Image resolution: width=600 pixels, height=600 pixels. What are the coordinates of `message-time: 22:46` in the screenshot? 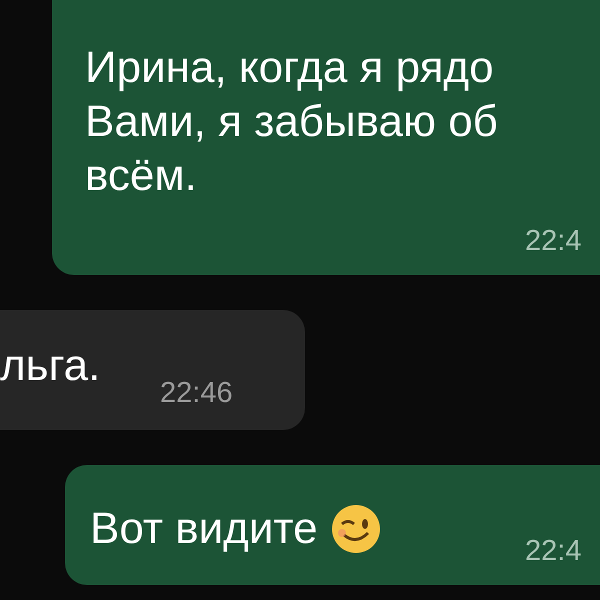 It's located at (196, 393).